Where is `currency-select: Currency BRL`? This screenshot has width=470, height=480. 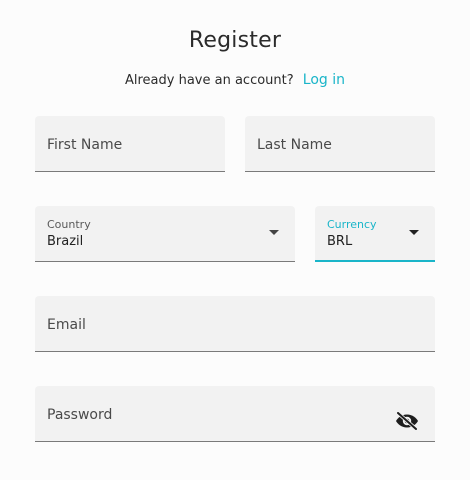 currency-select: Currency BRL is located at coordinates (375, 234).